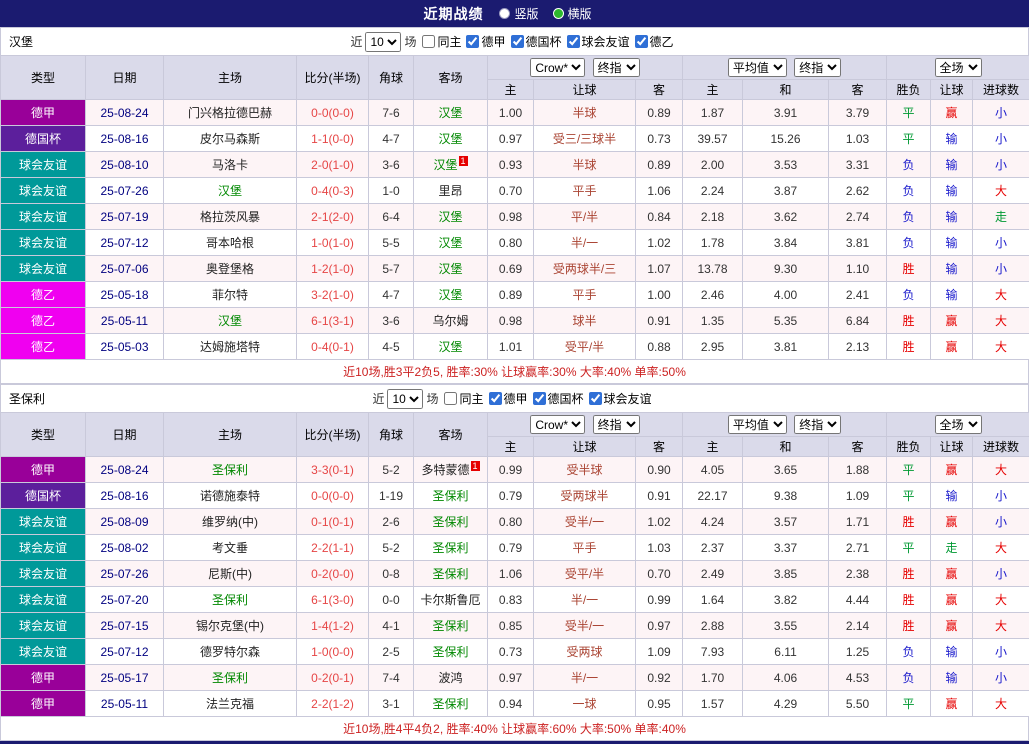 Image resolution: width=1029 pixels, height=744 pixels. I want to click on home-team: 尼斯(中), so click(230, 574).